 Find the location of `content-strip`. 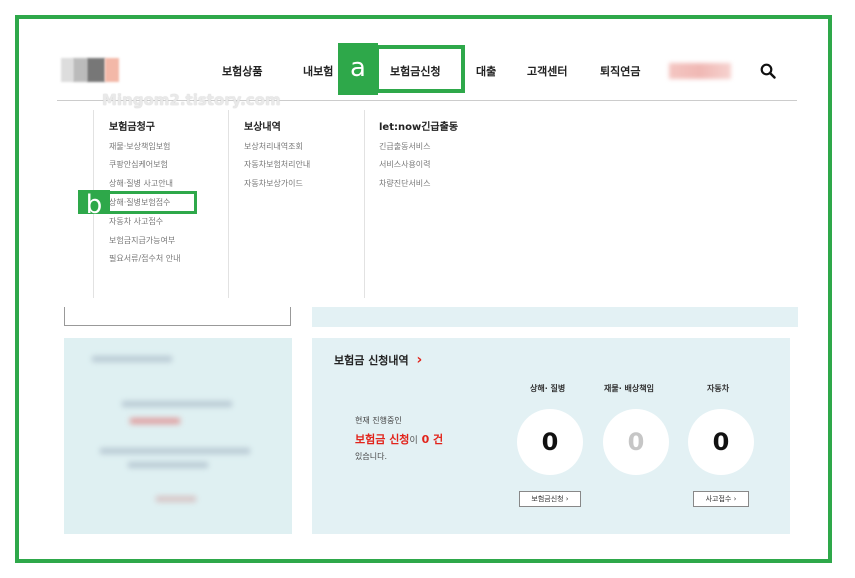

content-strip is located at coordinates (555, 317).